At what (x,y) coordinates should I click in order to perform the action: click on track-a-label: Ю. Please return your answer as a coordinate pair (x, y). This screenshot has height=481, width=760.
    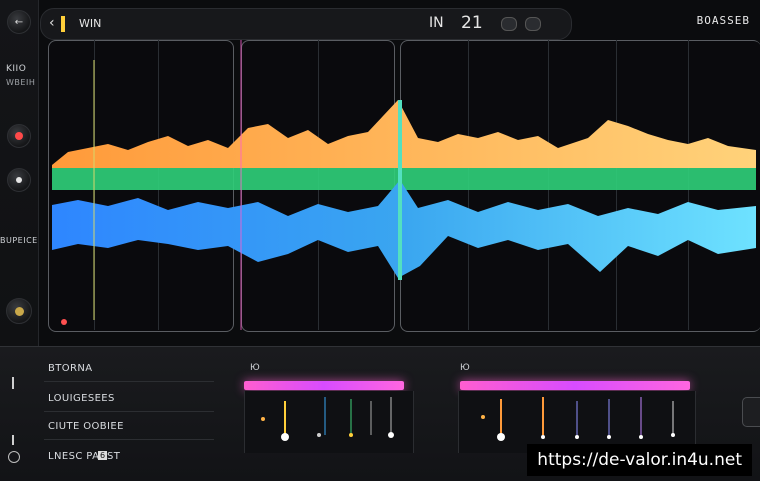
    Looking at the image, I should click on (255, 368).